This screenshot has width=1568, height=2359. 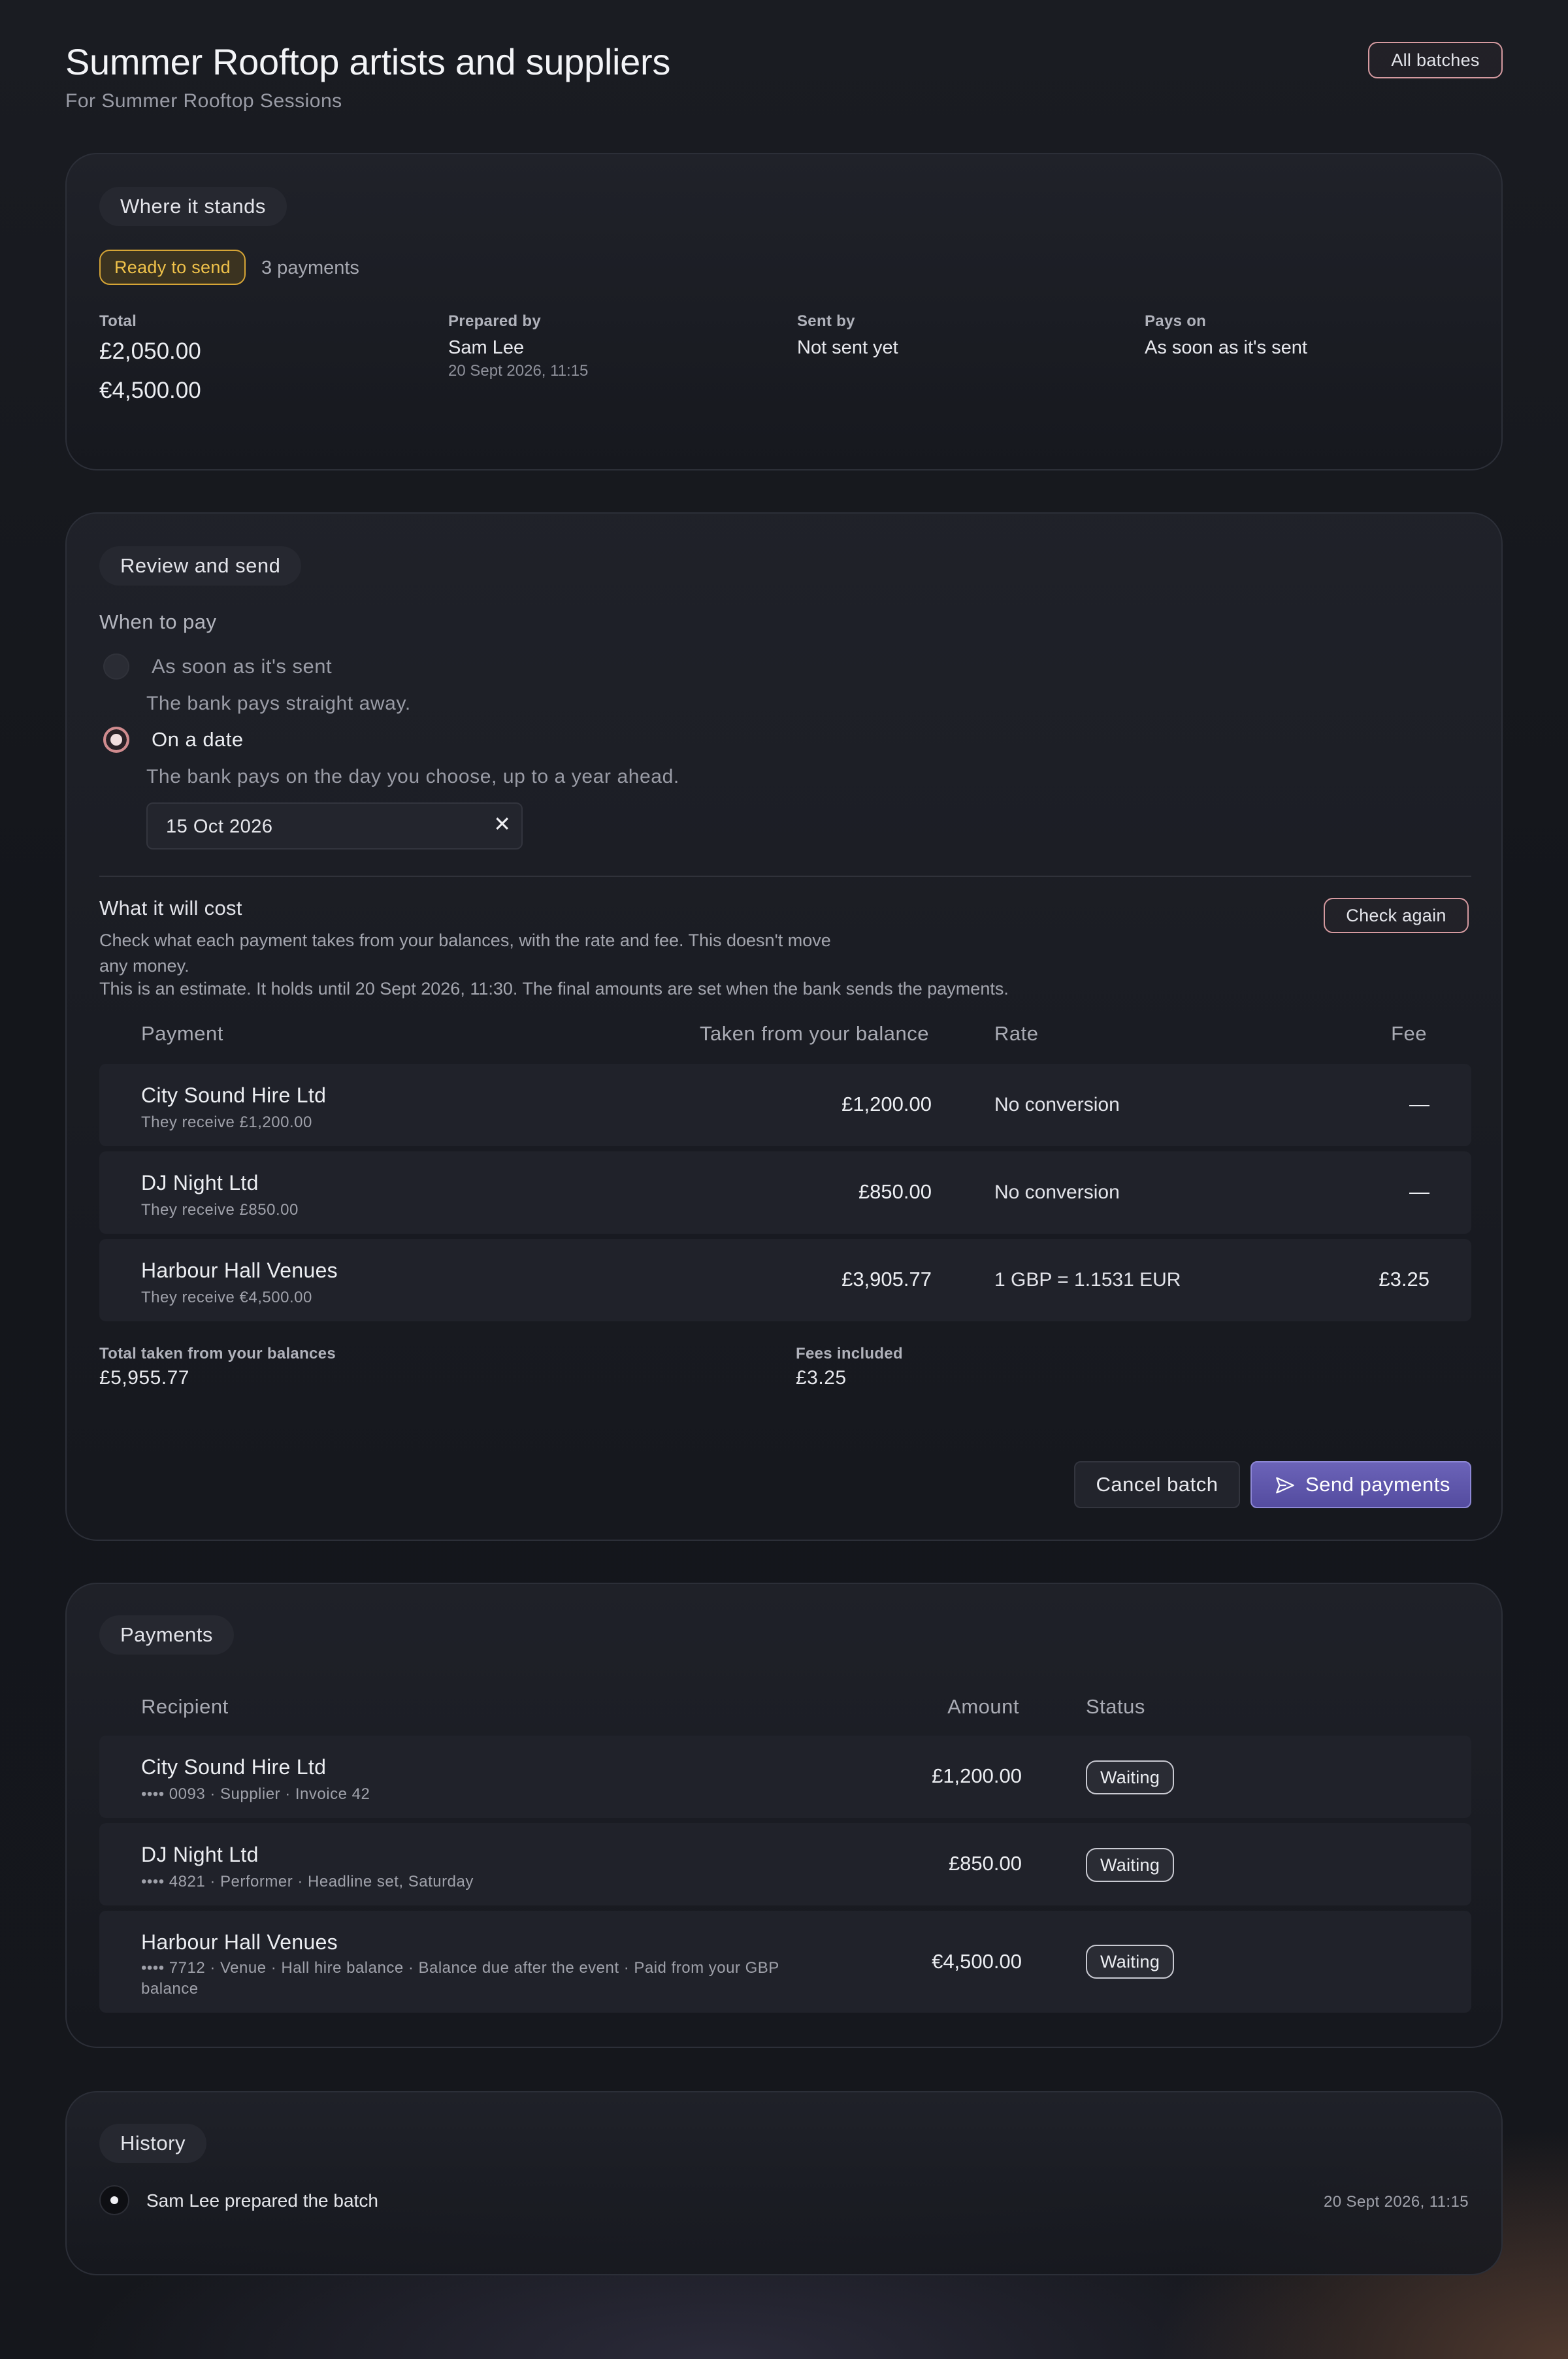 I want to click on send-payments-label: Send payments, so click(x=1377, y=1484).